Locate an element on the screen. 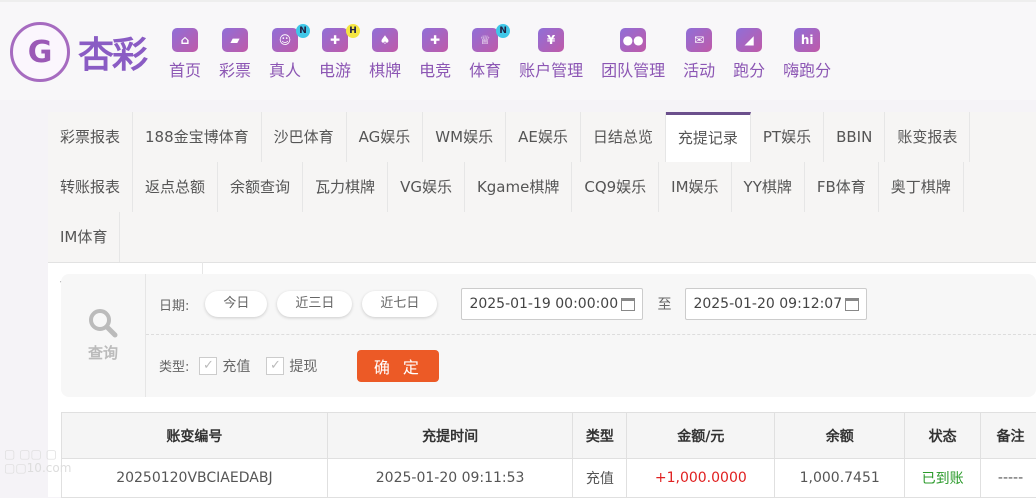 This screenshot has width=1036, height=498. cards-icon: ♠ is located at coordinates (385, 40).